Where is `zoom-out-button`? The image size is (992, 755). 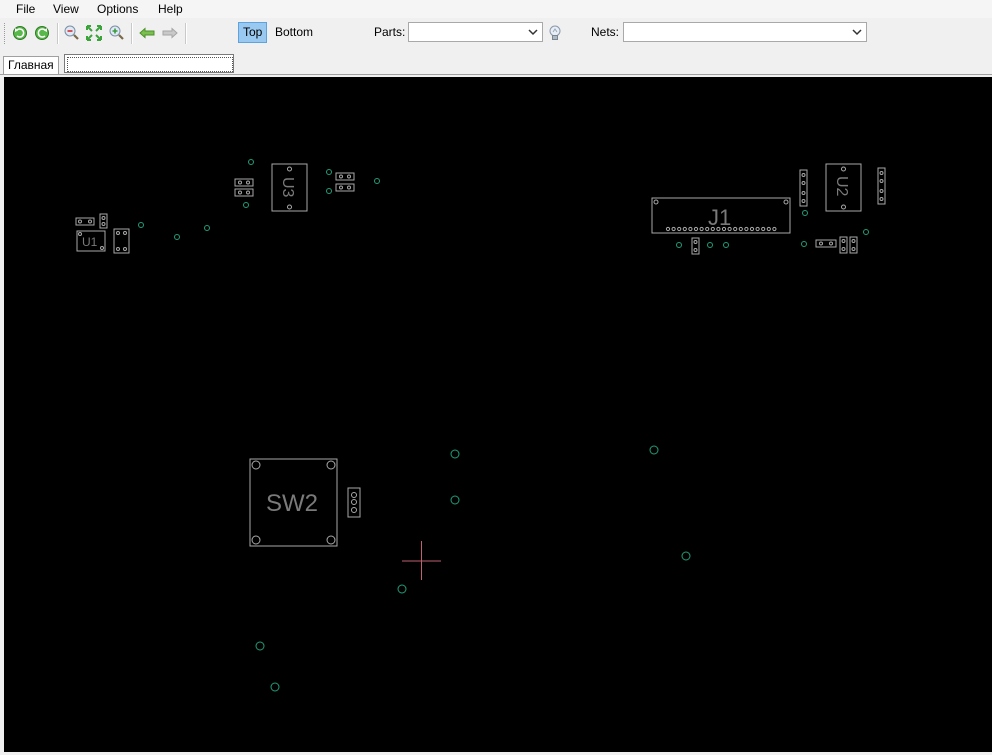 zoom-out-button is located at coordinates (72, 33).